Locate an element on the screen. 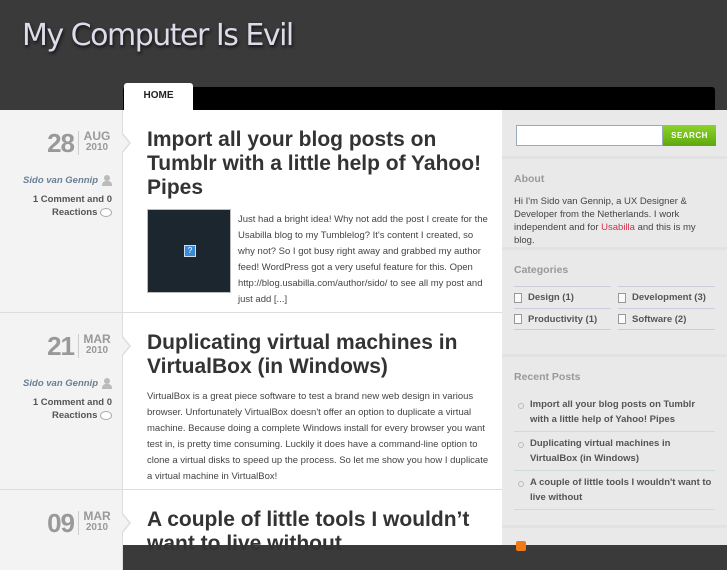 The height and width of the screenshot is (570, 727). category-design: Design (1) is located at coordinates (562, 297).